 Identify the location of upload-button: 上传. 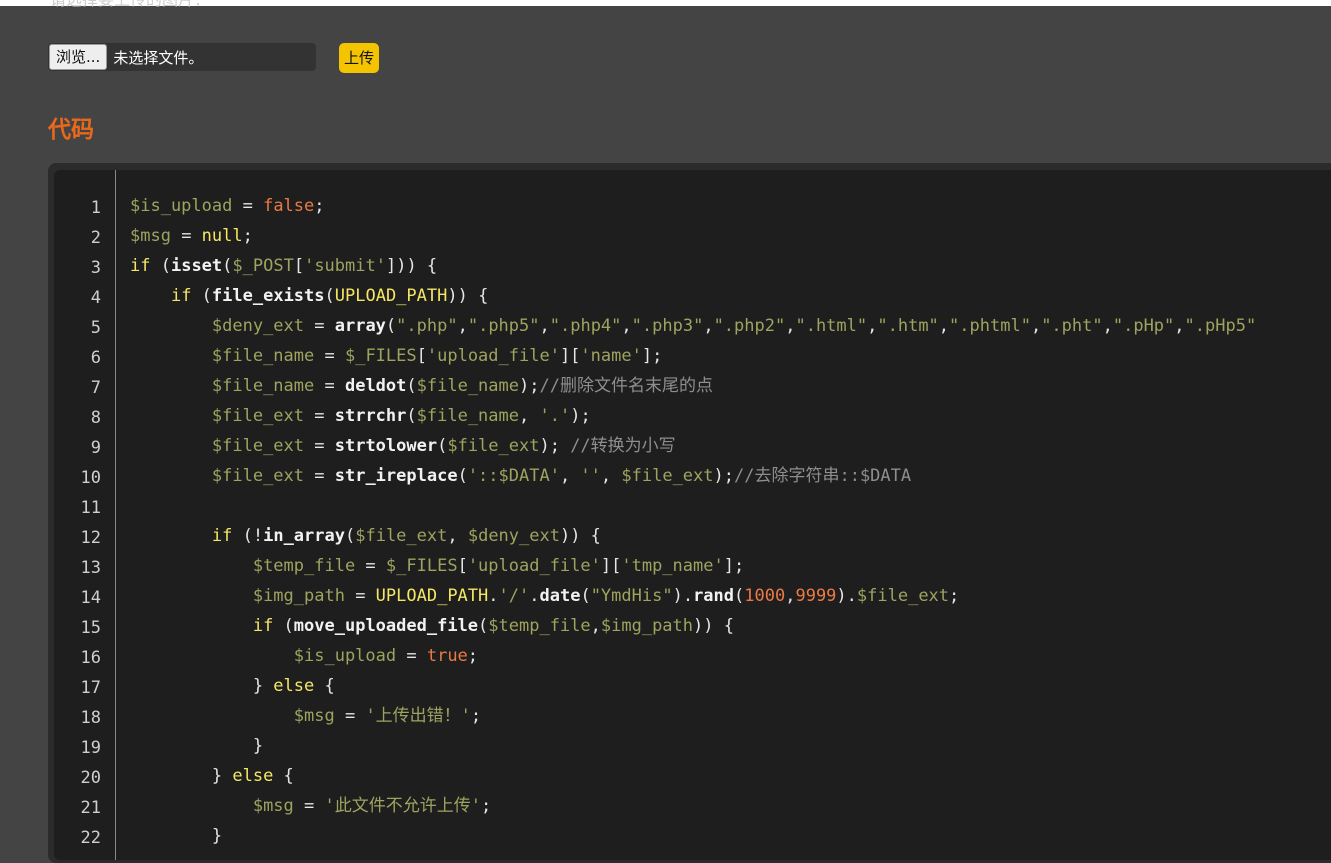
(359, 58).